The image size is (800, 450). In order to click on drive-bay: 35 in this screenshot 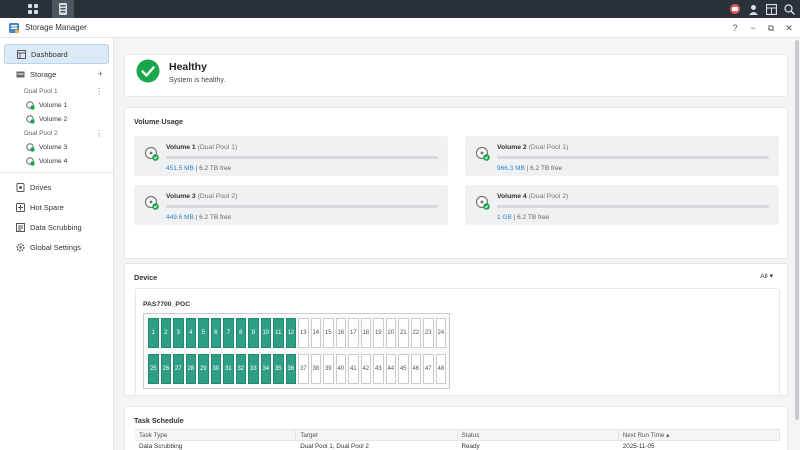, I will do `click(278, 369)`.